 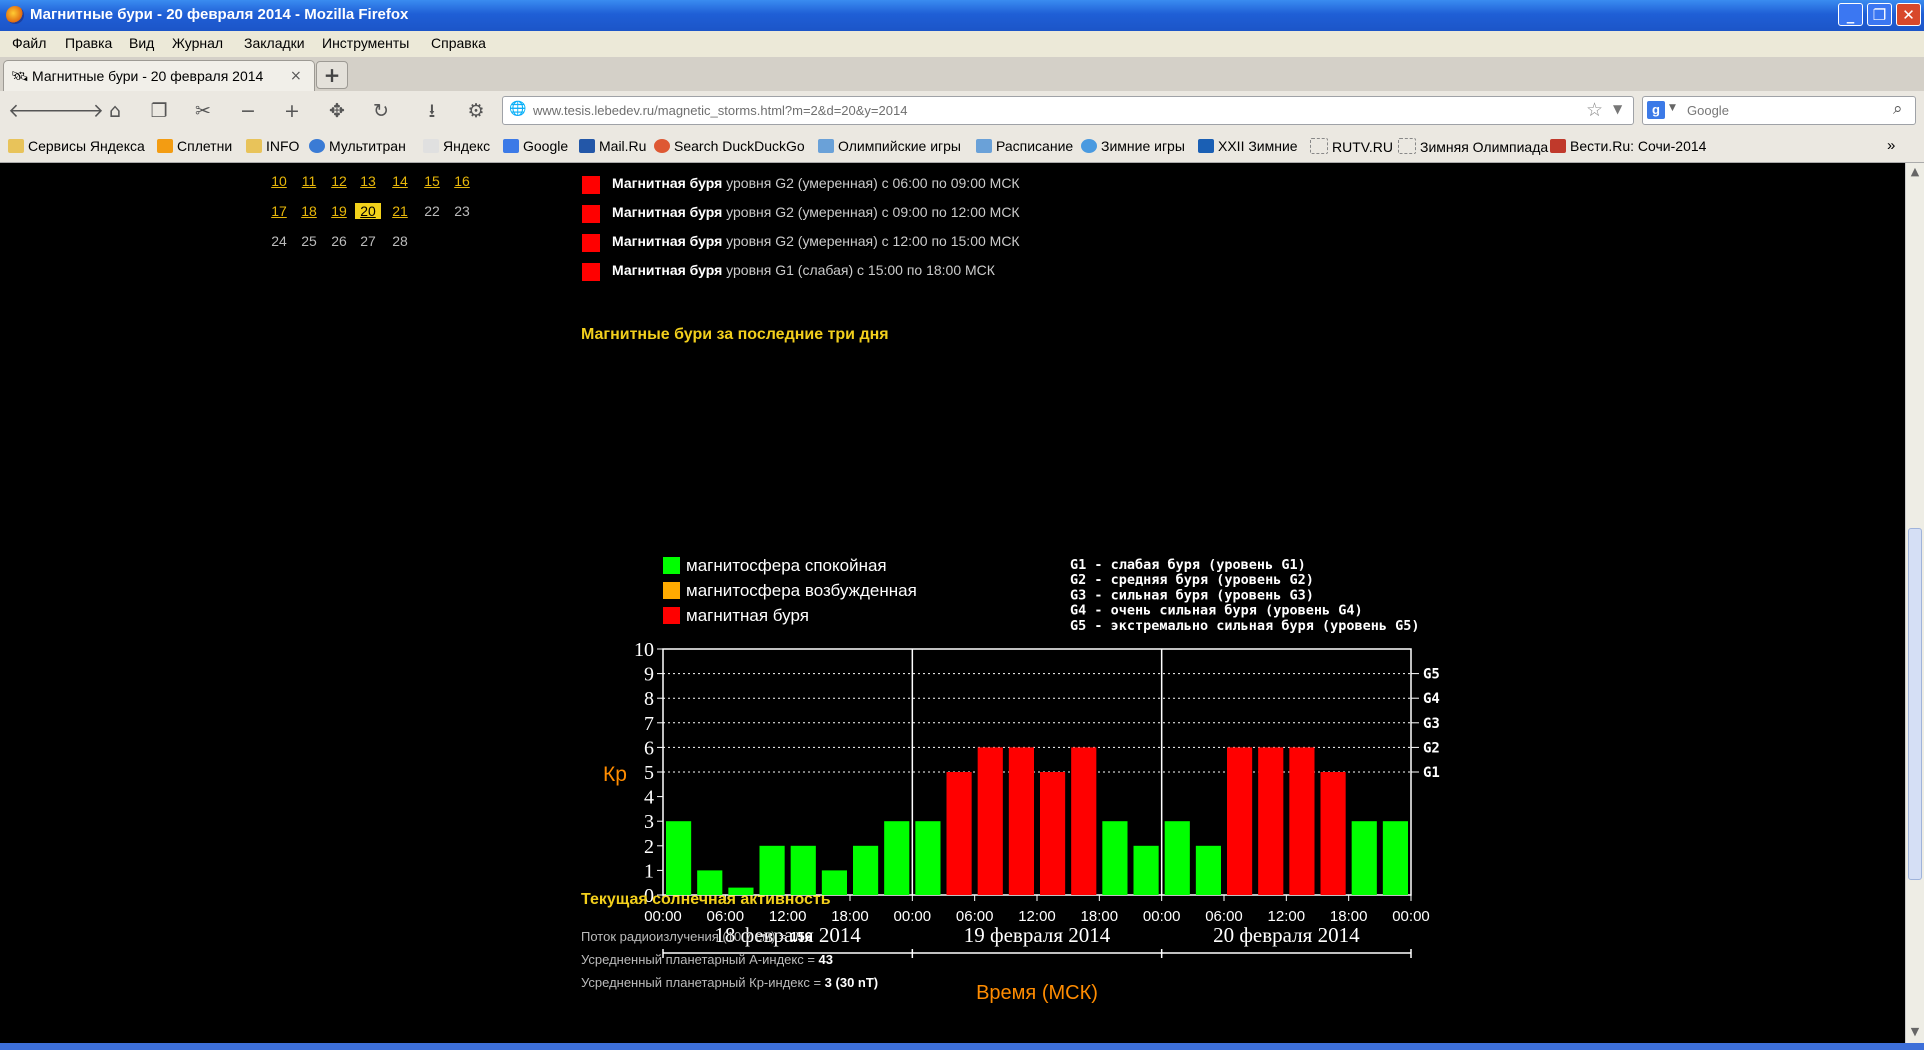 I want to click on calendar-day-19: 19, so click(x=339, y=211).